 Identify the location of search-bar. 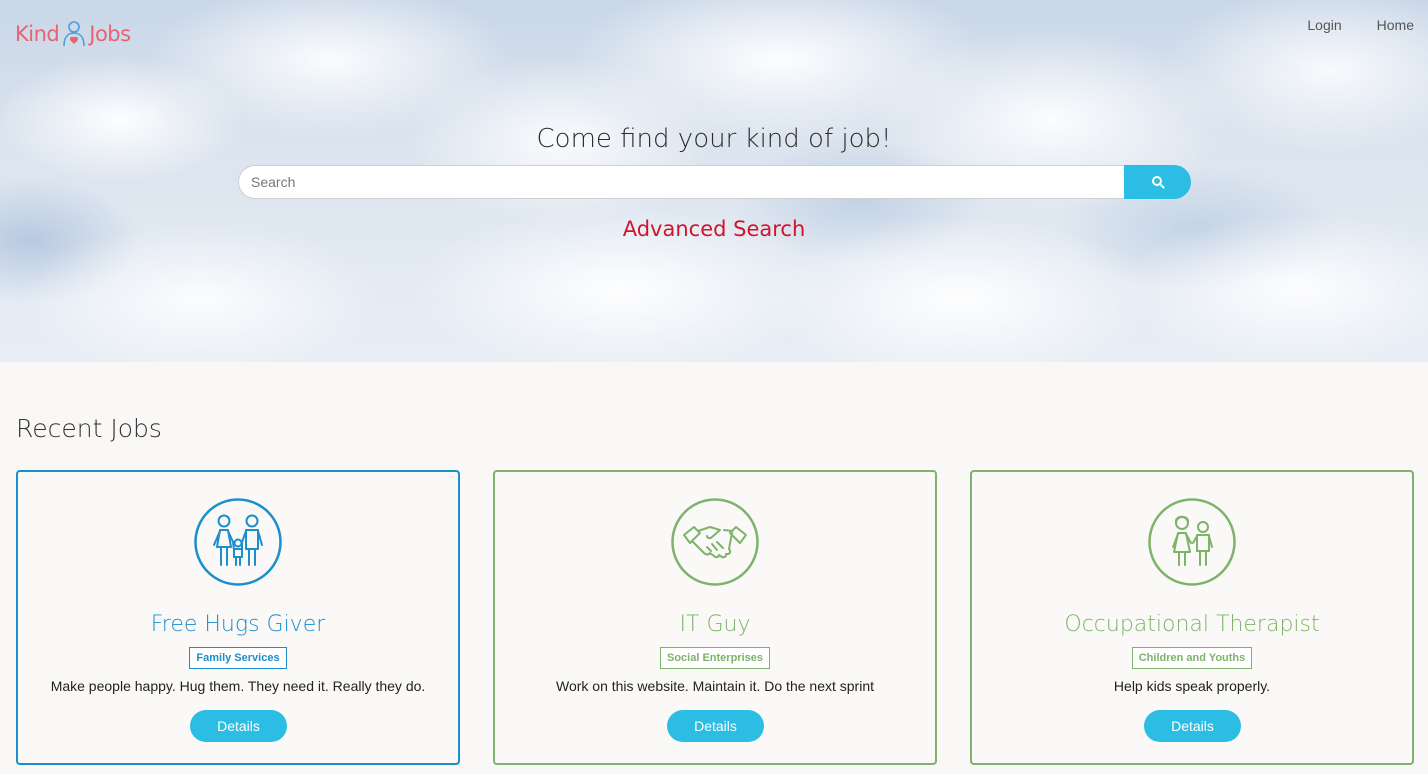
(714, 182).